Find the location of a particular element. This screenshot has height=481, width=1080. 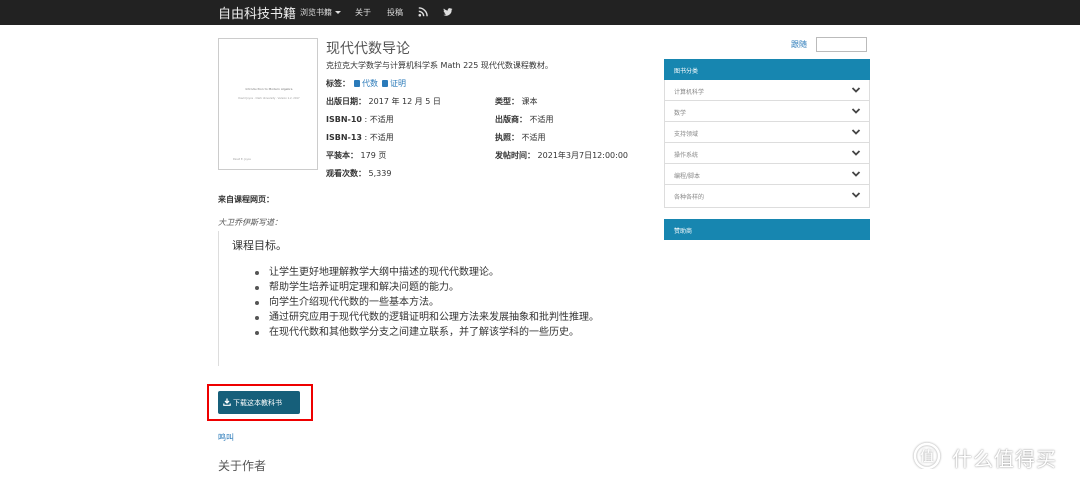

type-label: 类型： is located at coordinates (507, 101).